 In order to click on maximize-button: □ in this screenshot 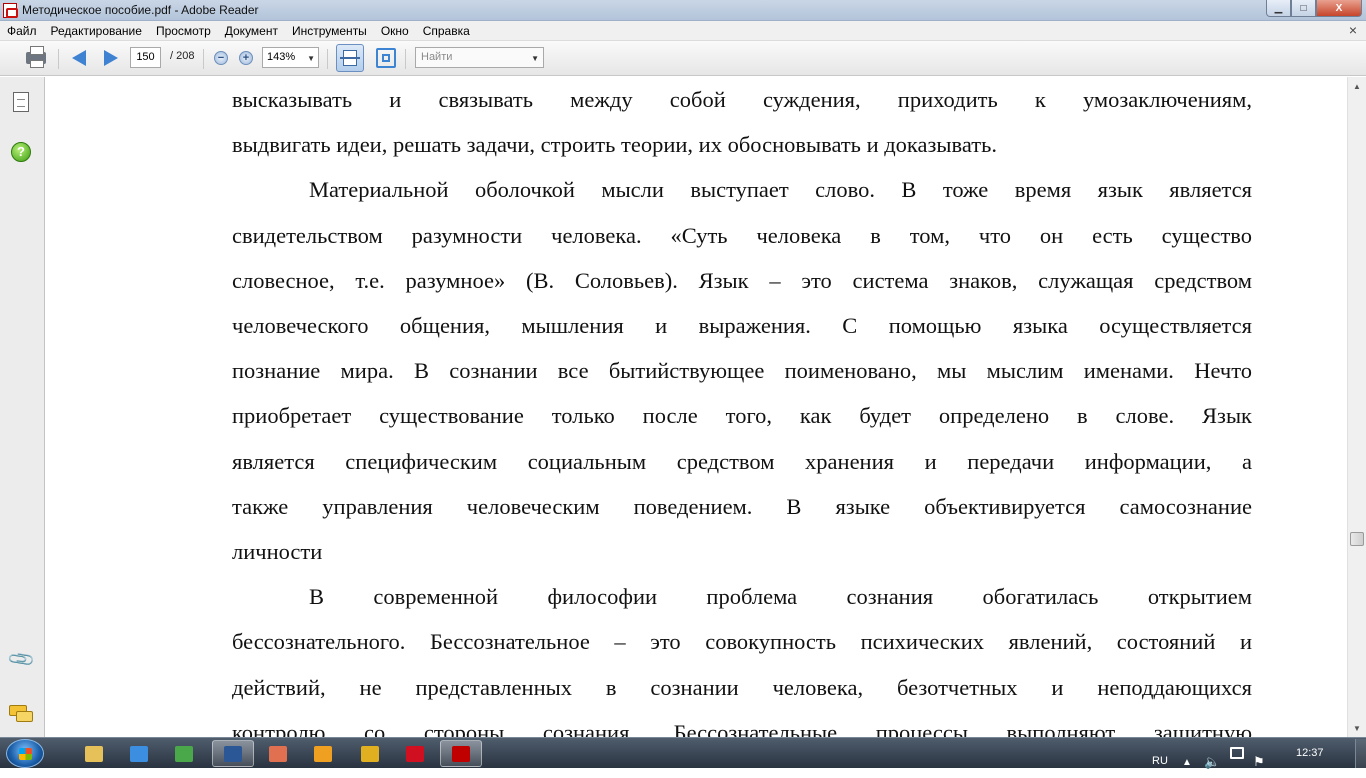, I will do `click(1303, 8)`.